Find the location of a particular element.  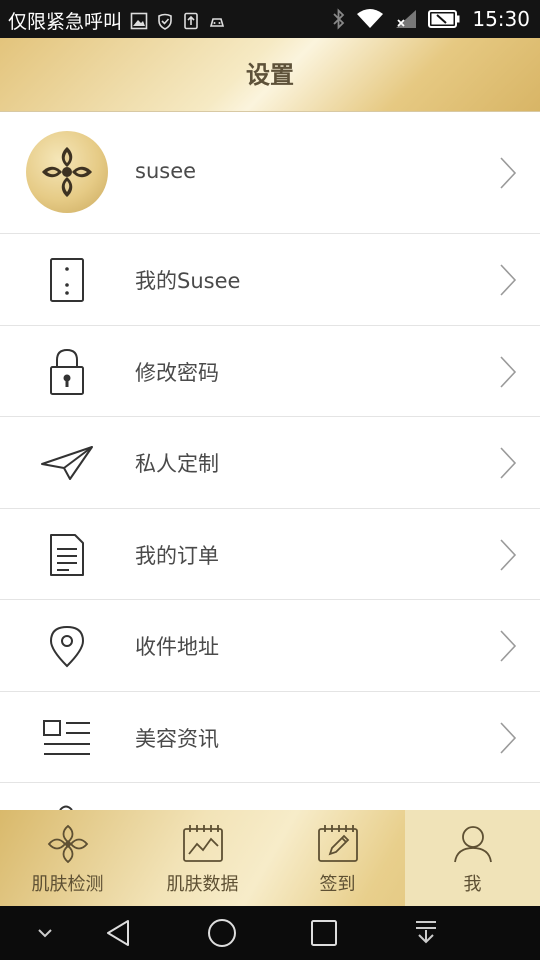

page-title: 设置 is located at coordinates (270, 75).